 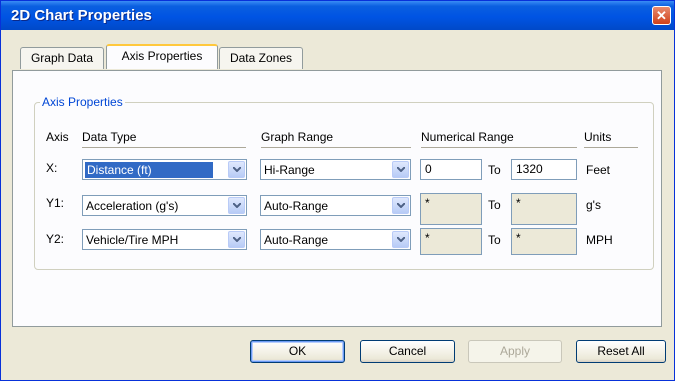 What do you see at coordinates (55, 203) in the screenshot?
I see `axis-label-y1: Y1:` at bounding box center [55, 203].